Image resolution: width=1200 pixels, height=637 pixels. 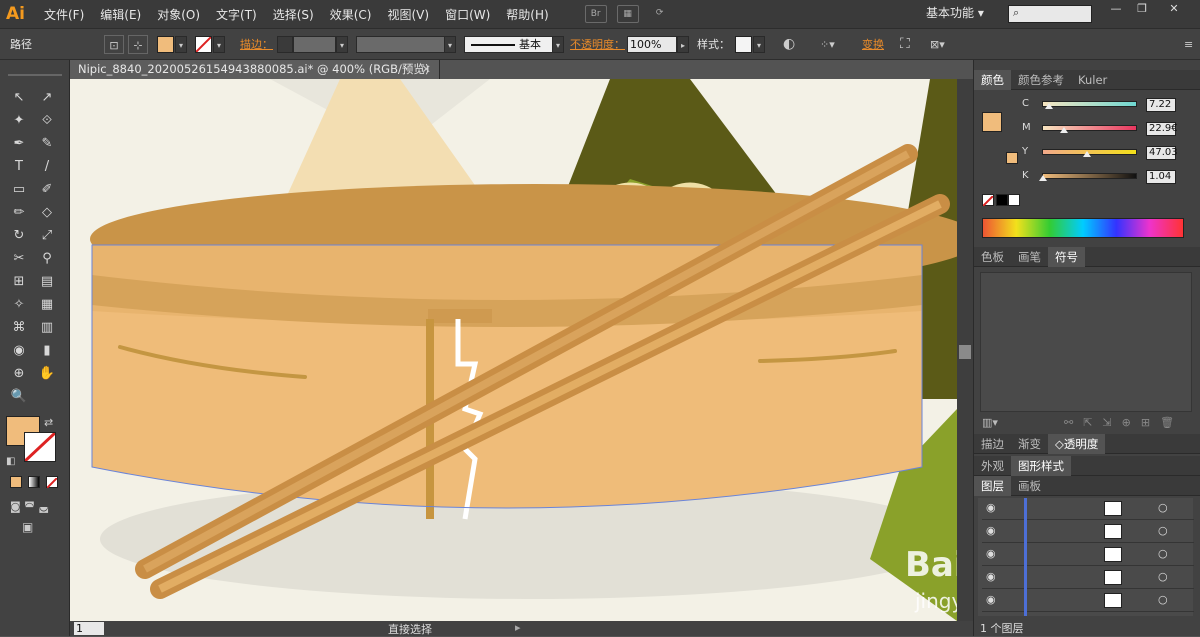 What do you see at coordinates (64, 14) in the screenshot?
I see `menu-file: 文件(F)` at bounding box center [64, 14].